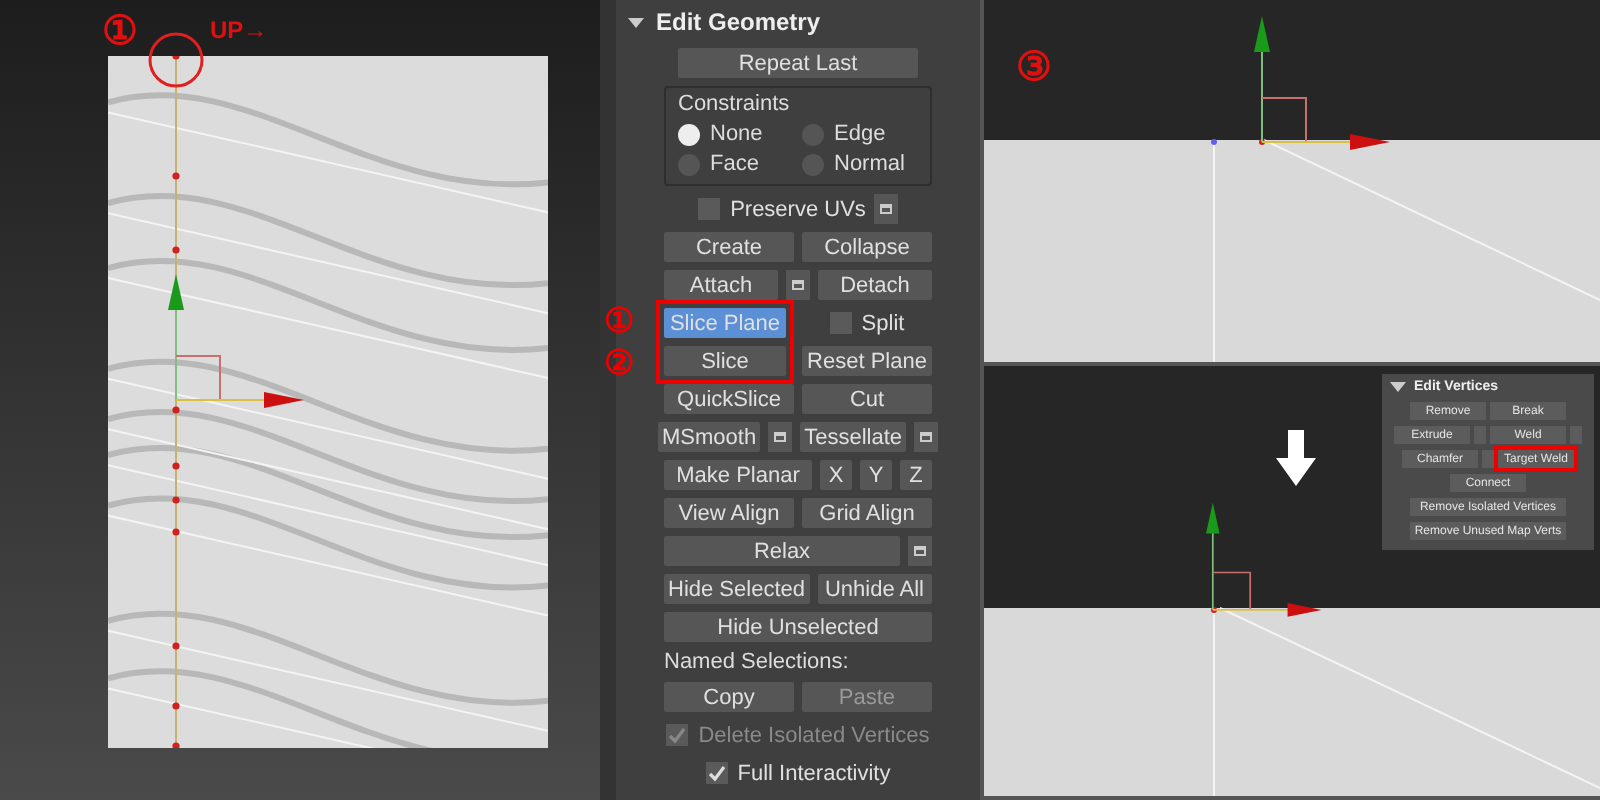 The width and height of the screenshot is (1600, 800). I want to click on direction-hint: UP→, so click(239, 30).